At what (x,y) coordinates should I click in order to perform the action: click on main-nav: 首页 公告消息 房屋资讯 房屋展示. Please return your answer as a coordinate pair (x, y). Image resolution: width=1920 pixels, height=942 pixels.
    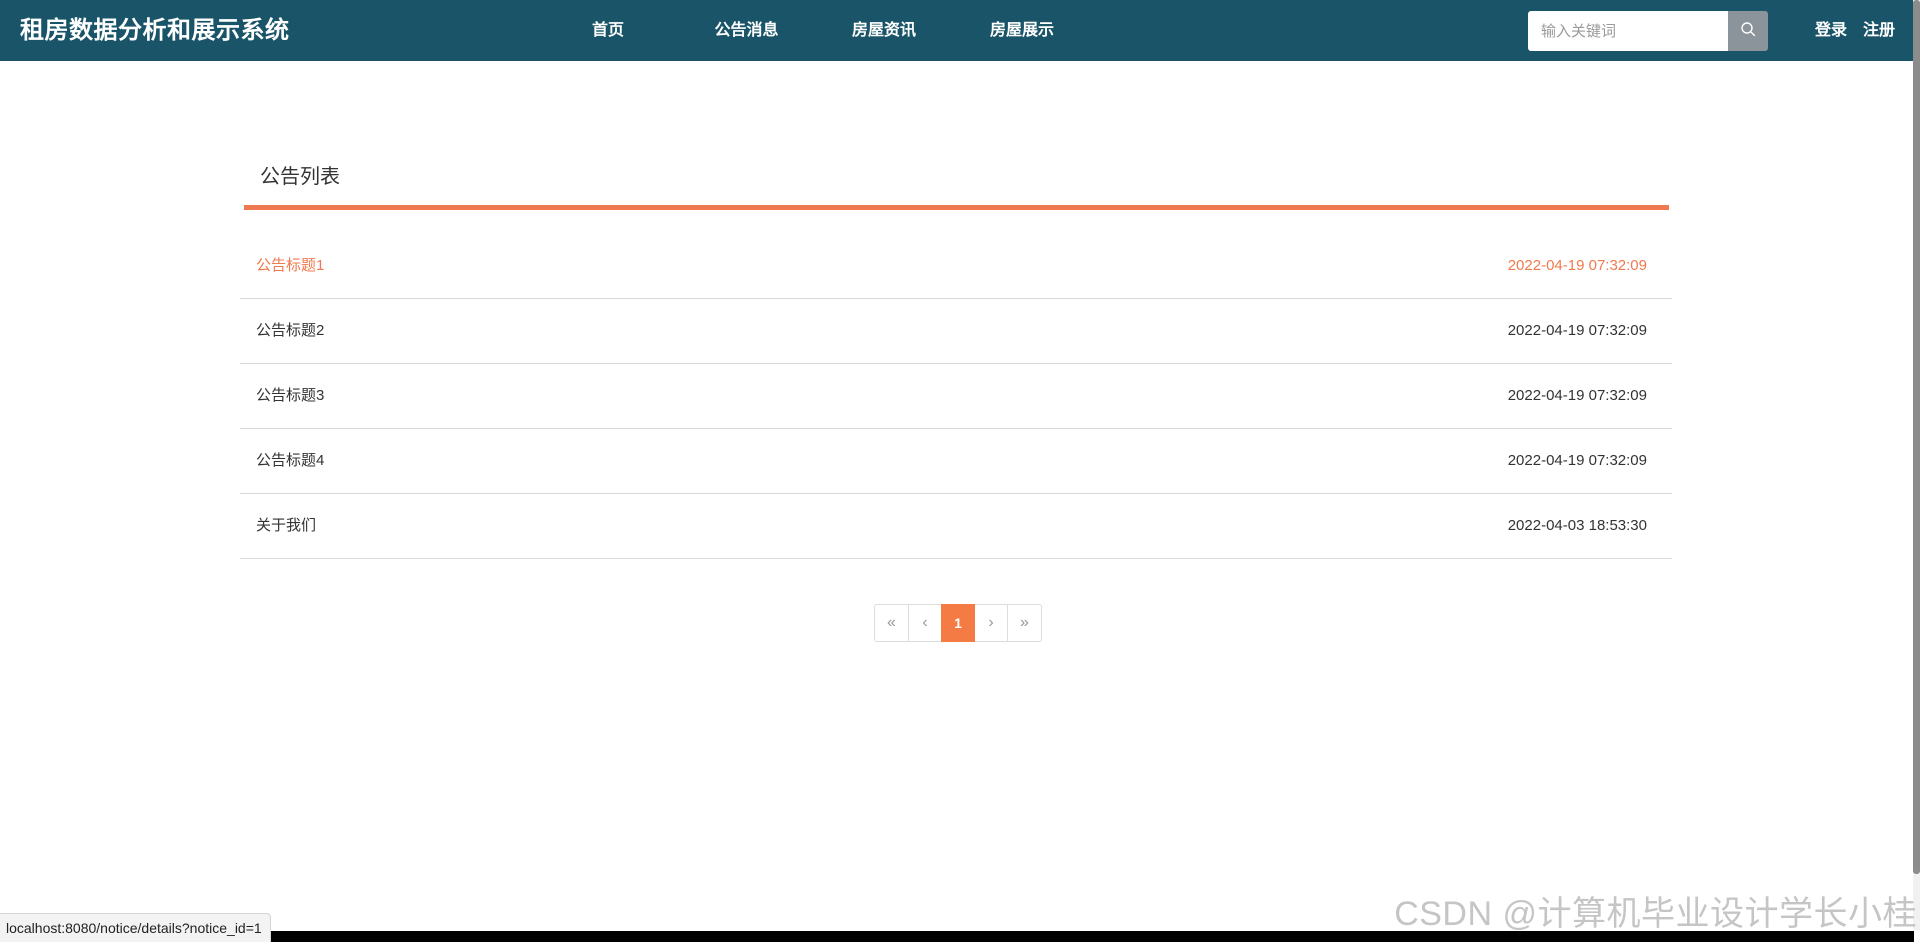
    Looking at the image, I should click on (816, 30).